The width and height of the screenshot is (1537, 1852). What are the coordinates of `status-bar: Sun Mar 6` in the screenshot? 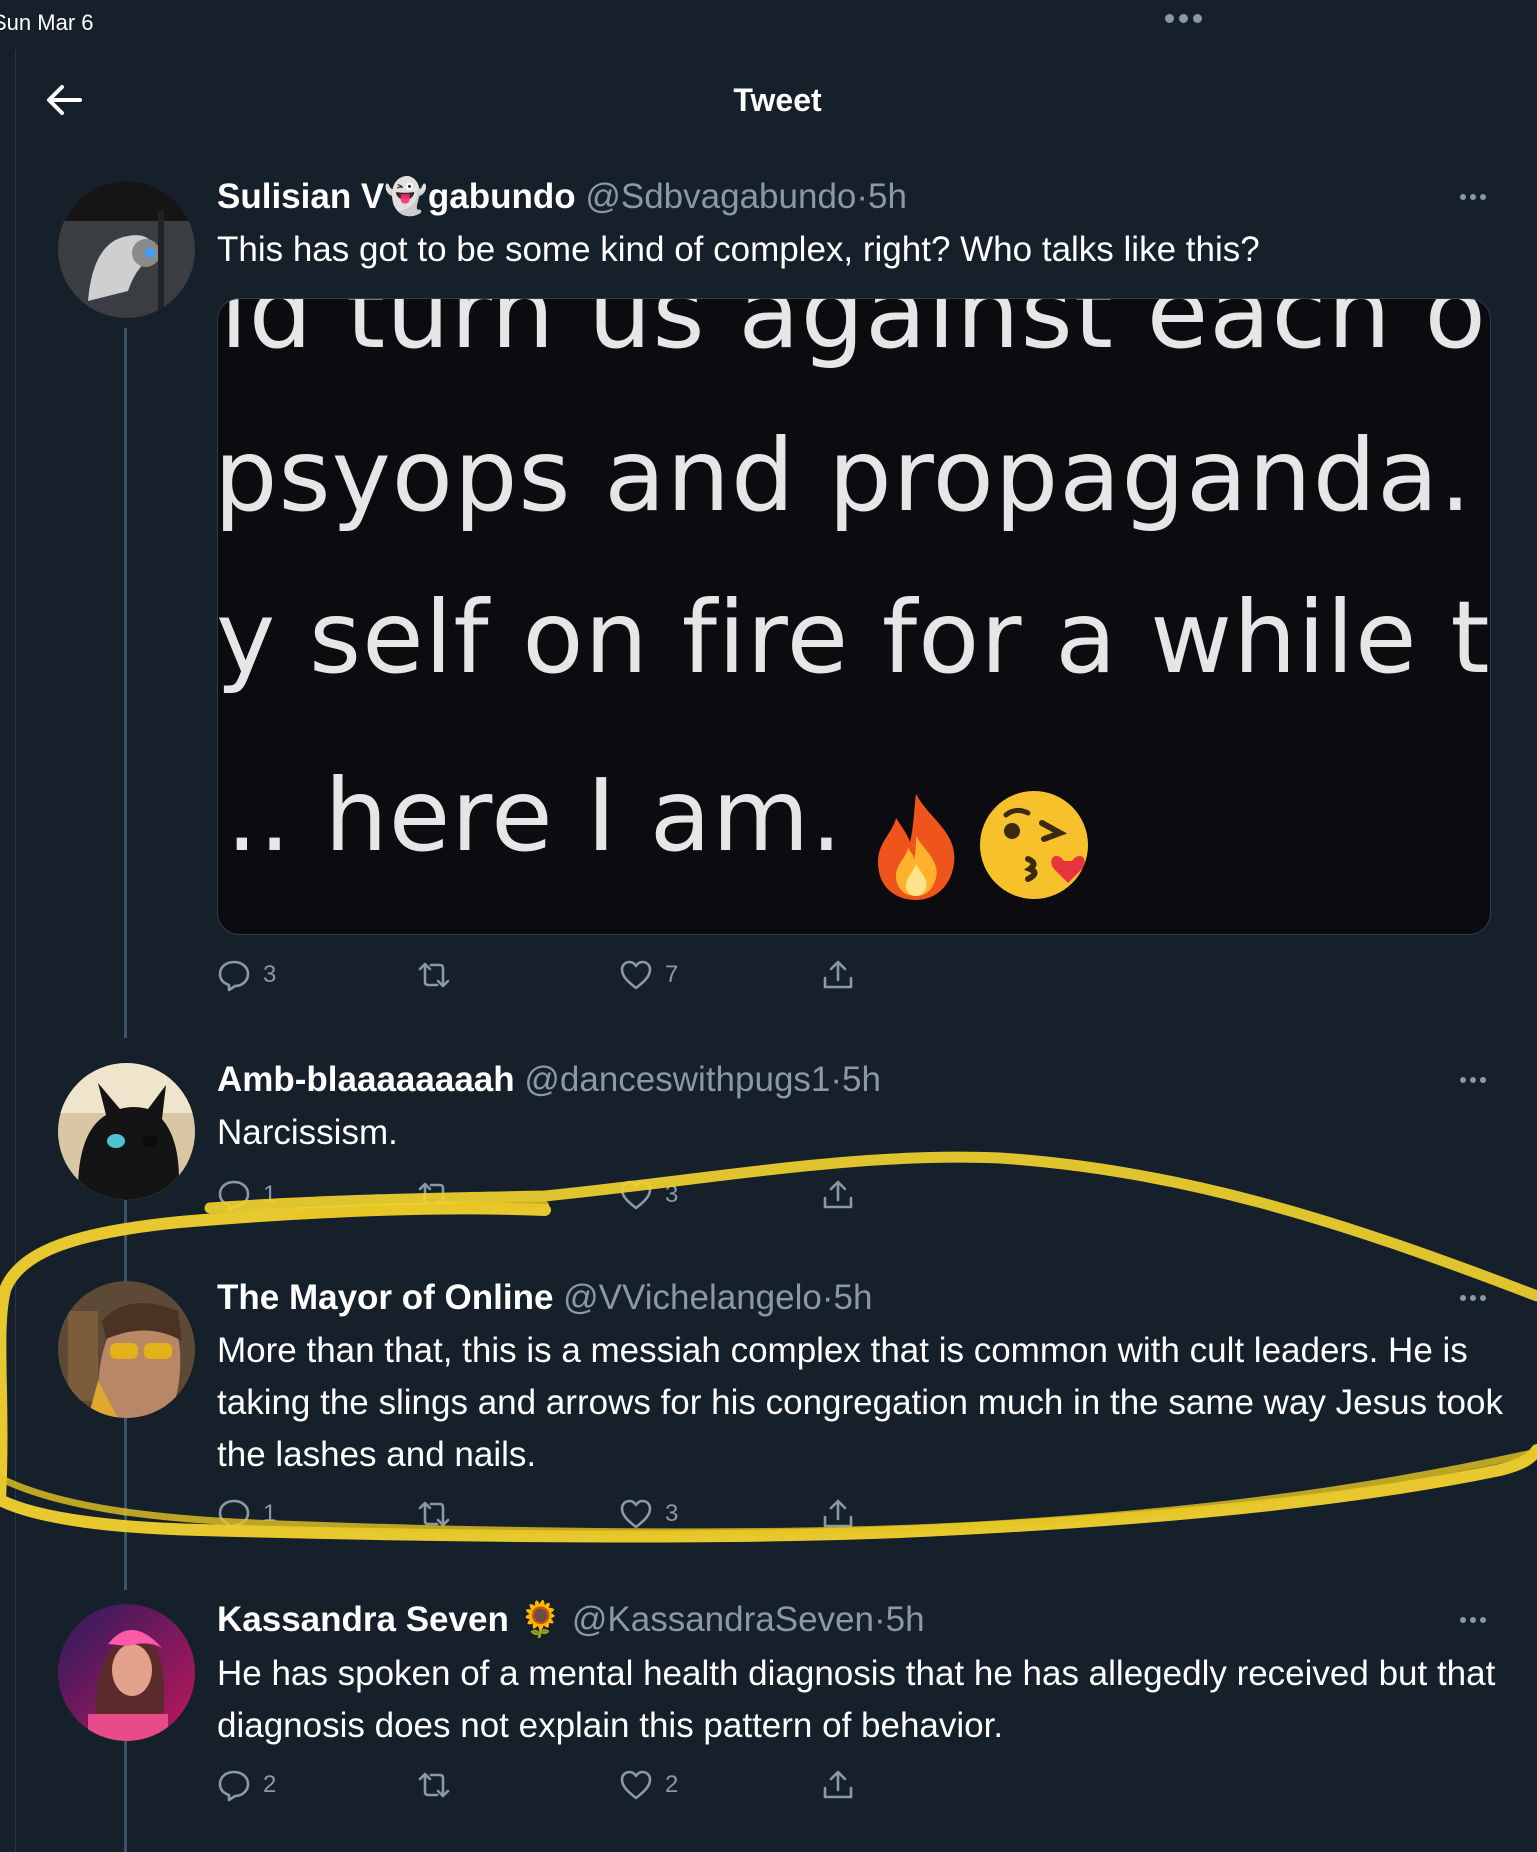 It's located at (768, 25).